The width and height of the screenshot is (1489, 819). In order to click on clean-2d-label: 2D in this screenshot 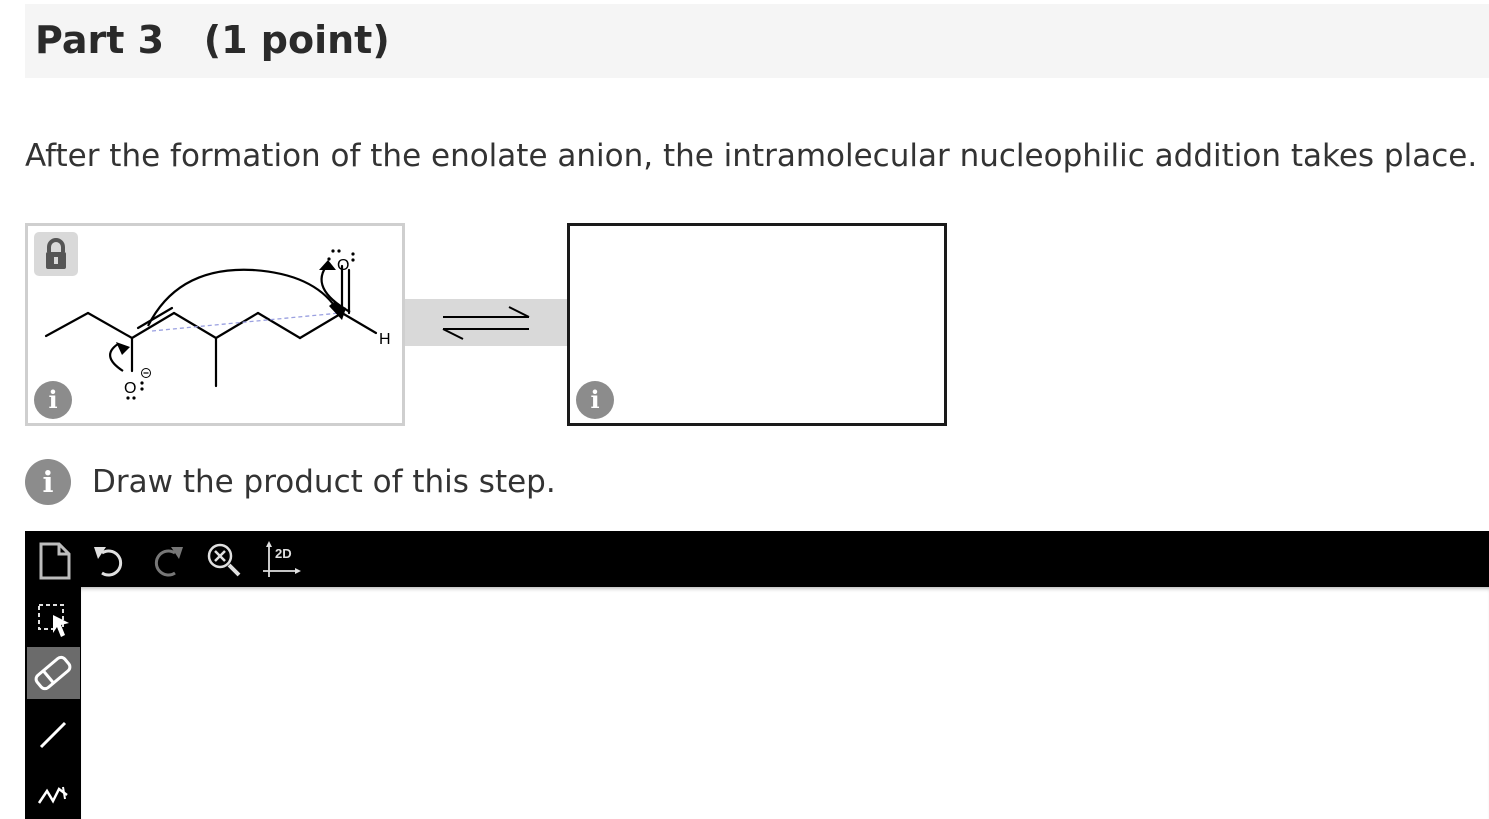, I will do `click(283, 553)`.